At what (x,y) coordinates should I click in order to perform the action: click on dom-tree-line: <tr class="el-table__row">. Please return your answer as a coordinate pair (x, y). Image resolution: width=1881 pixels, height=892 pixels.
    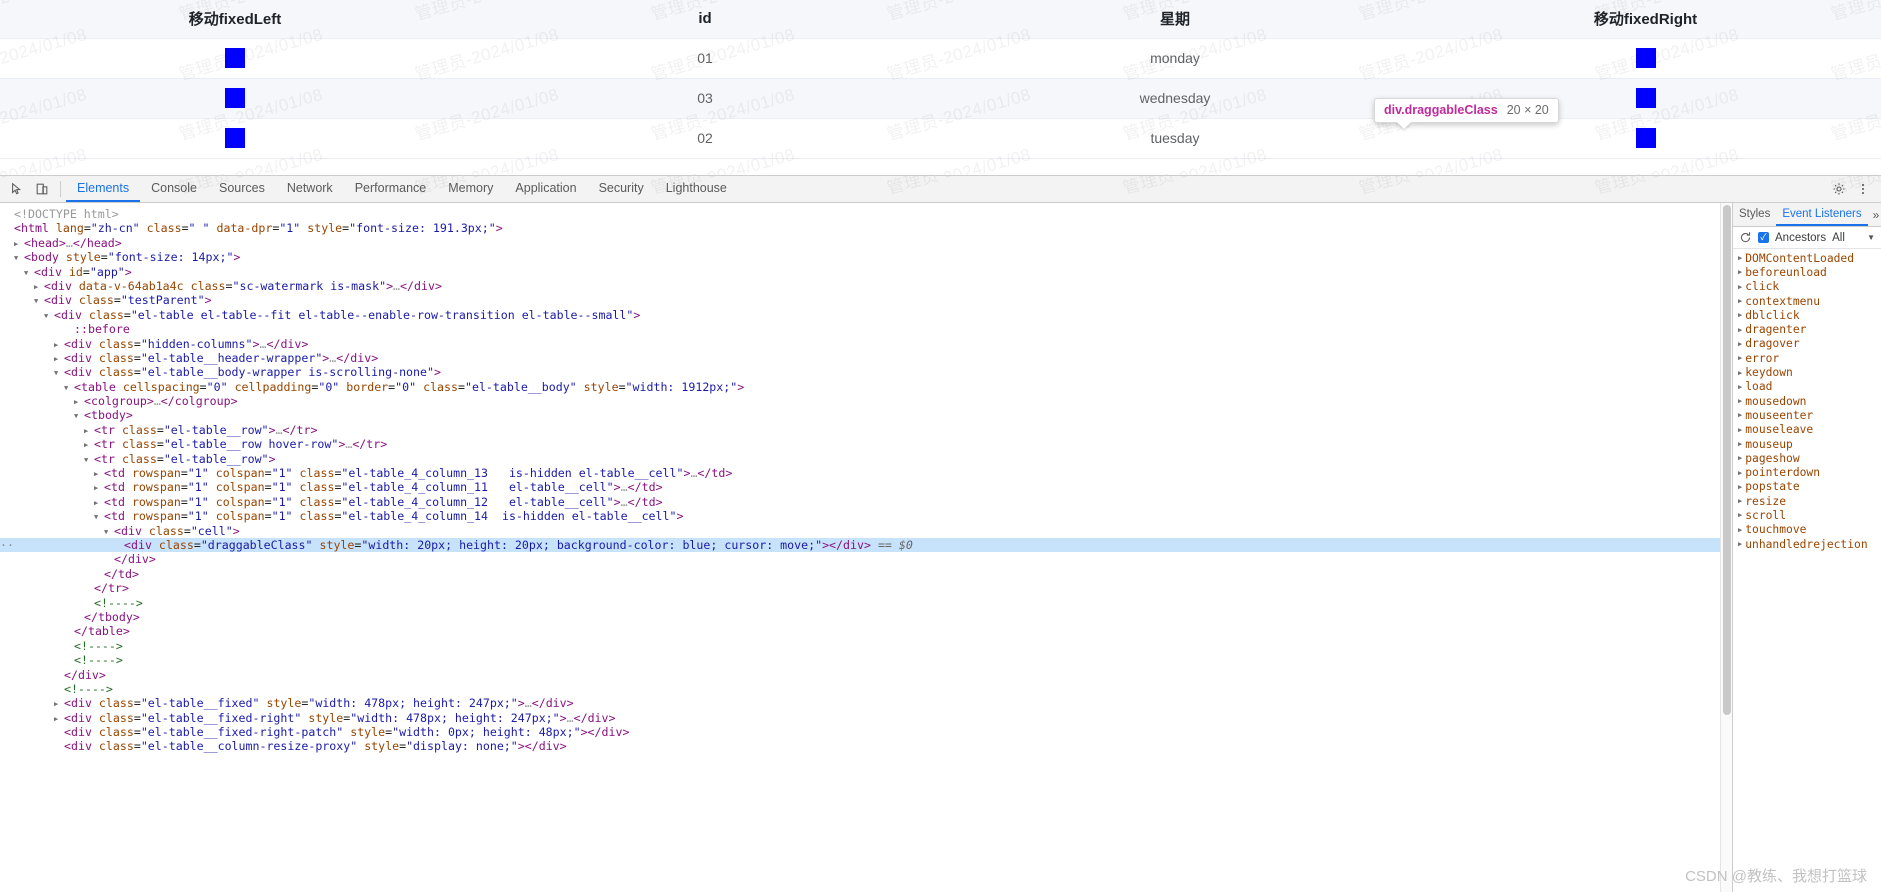
    Looking at the image, I should click on (860, 459).